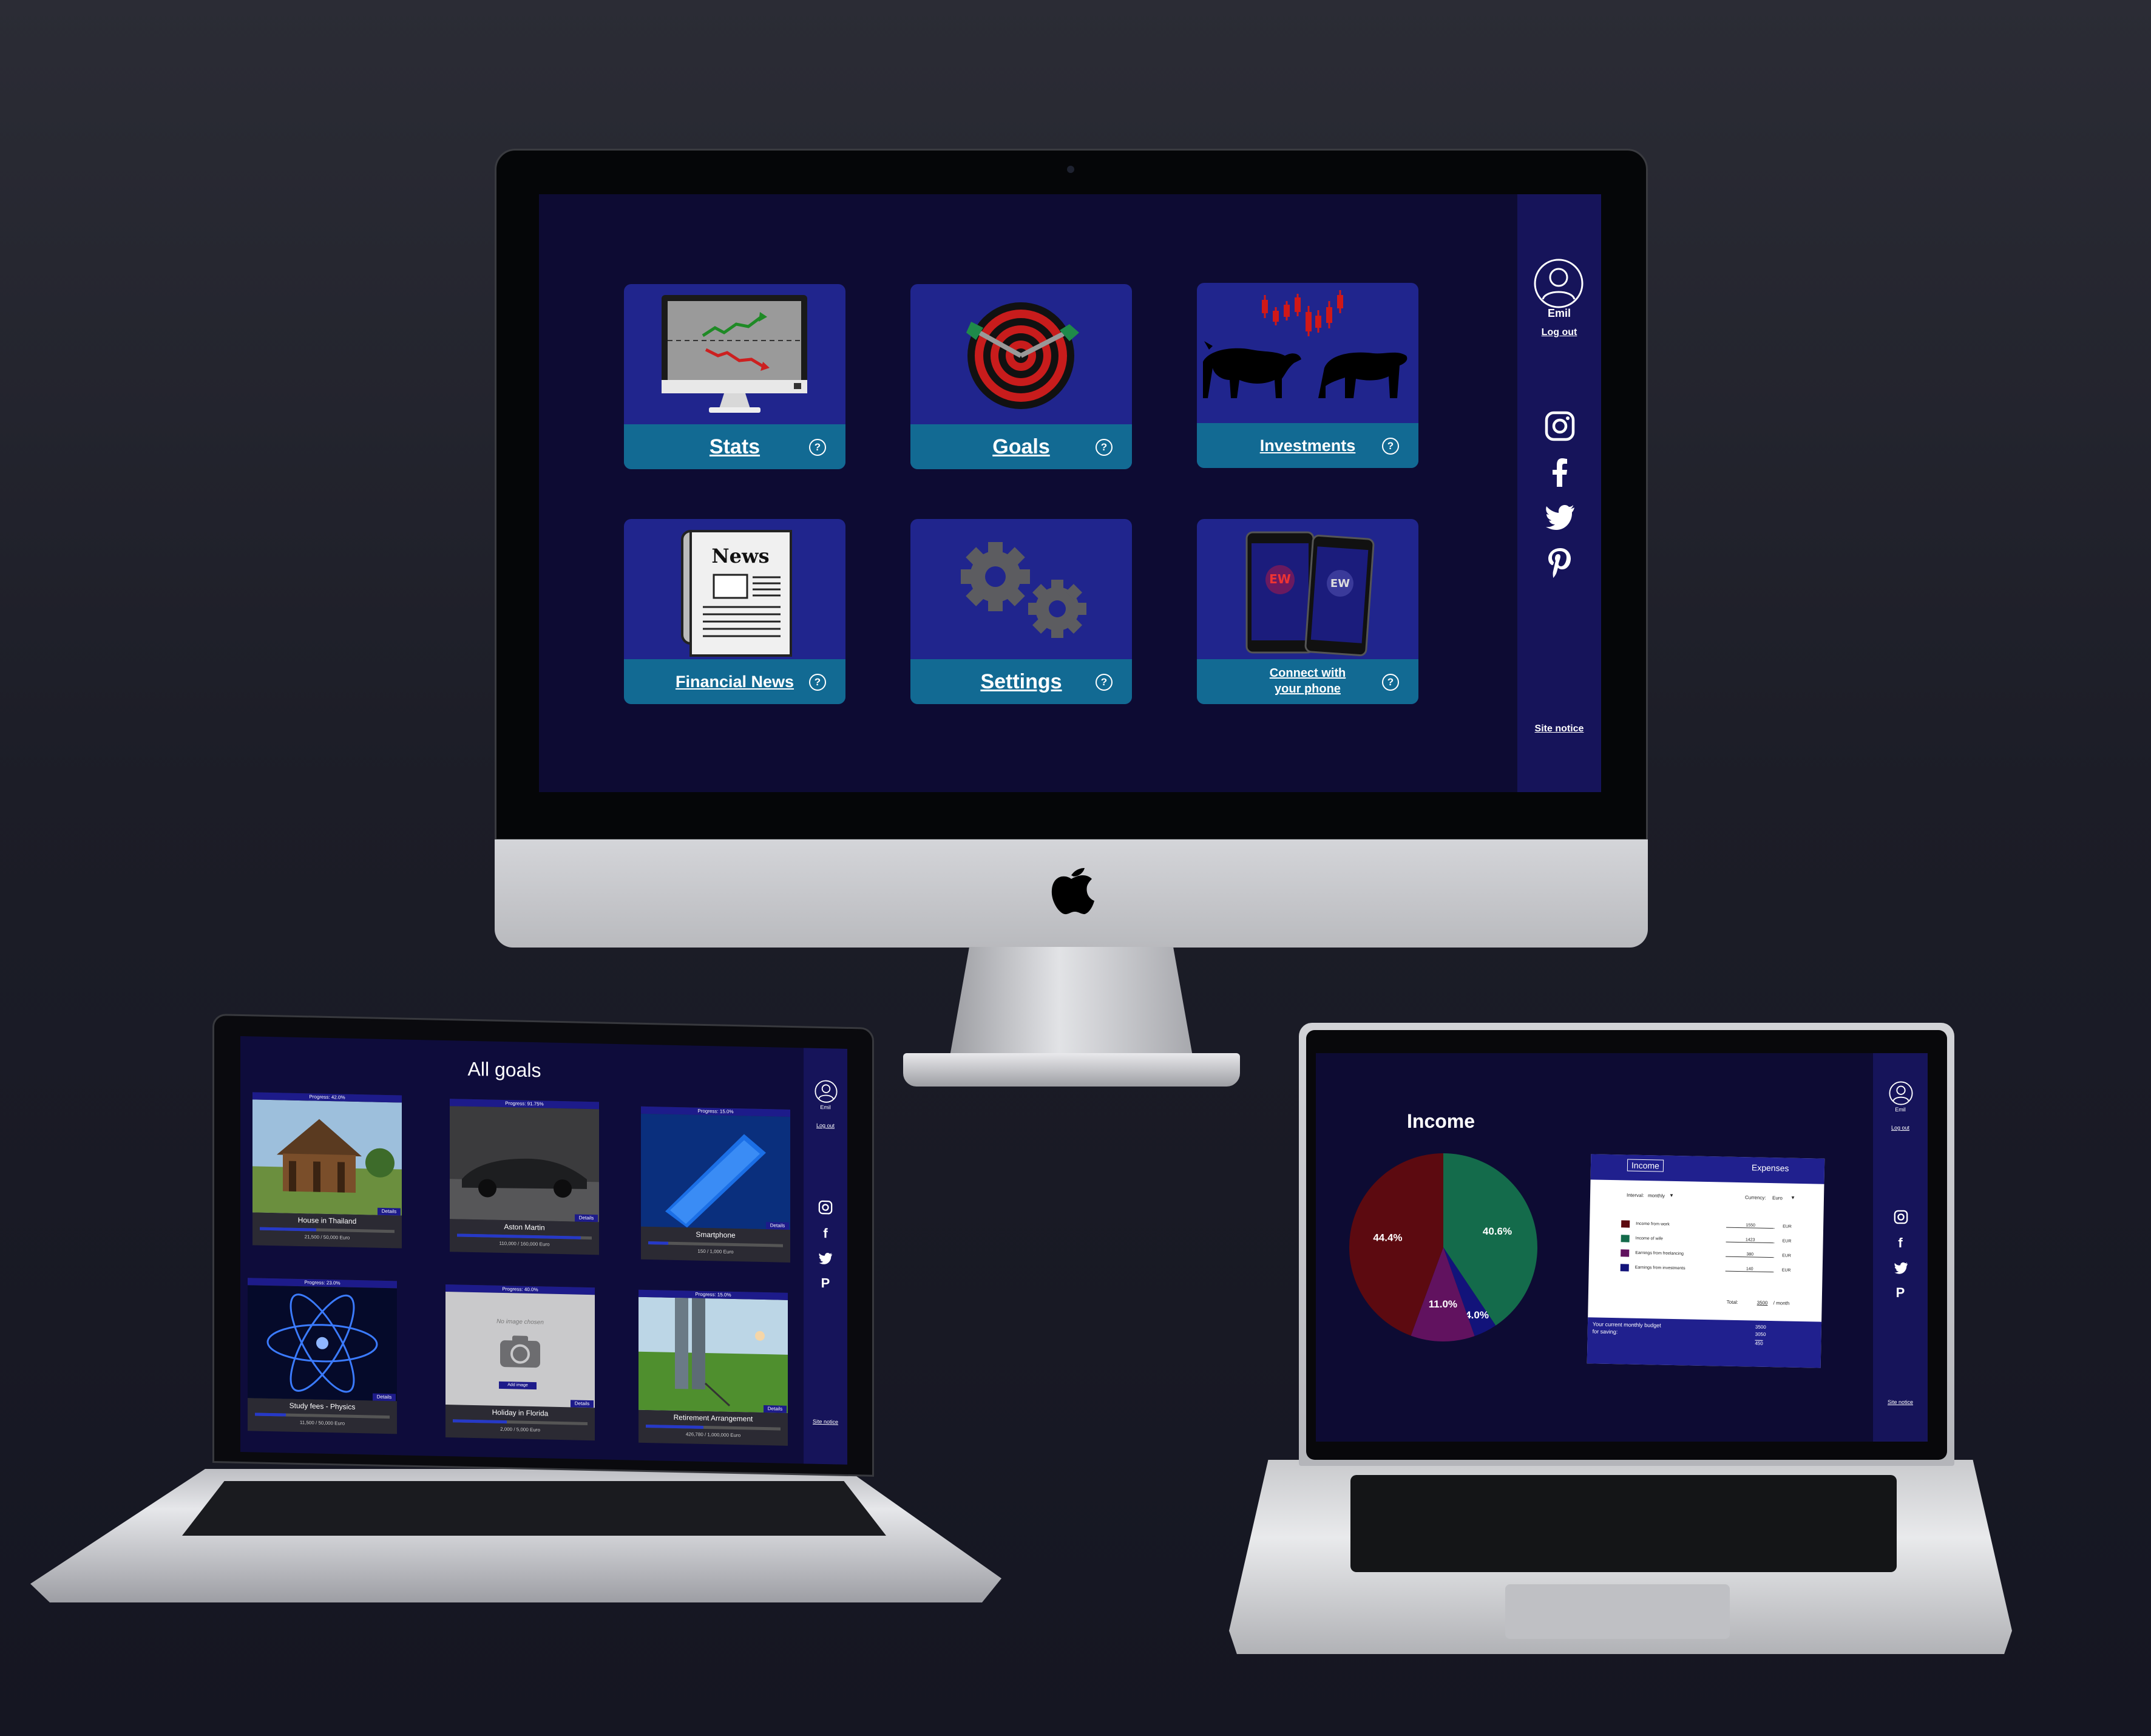  What do you see at coordinates (327, 1220) in the screenshot?
I see `goal-name: House in Thailand` at bounding box center [327, 1220].